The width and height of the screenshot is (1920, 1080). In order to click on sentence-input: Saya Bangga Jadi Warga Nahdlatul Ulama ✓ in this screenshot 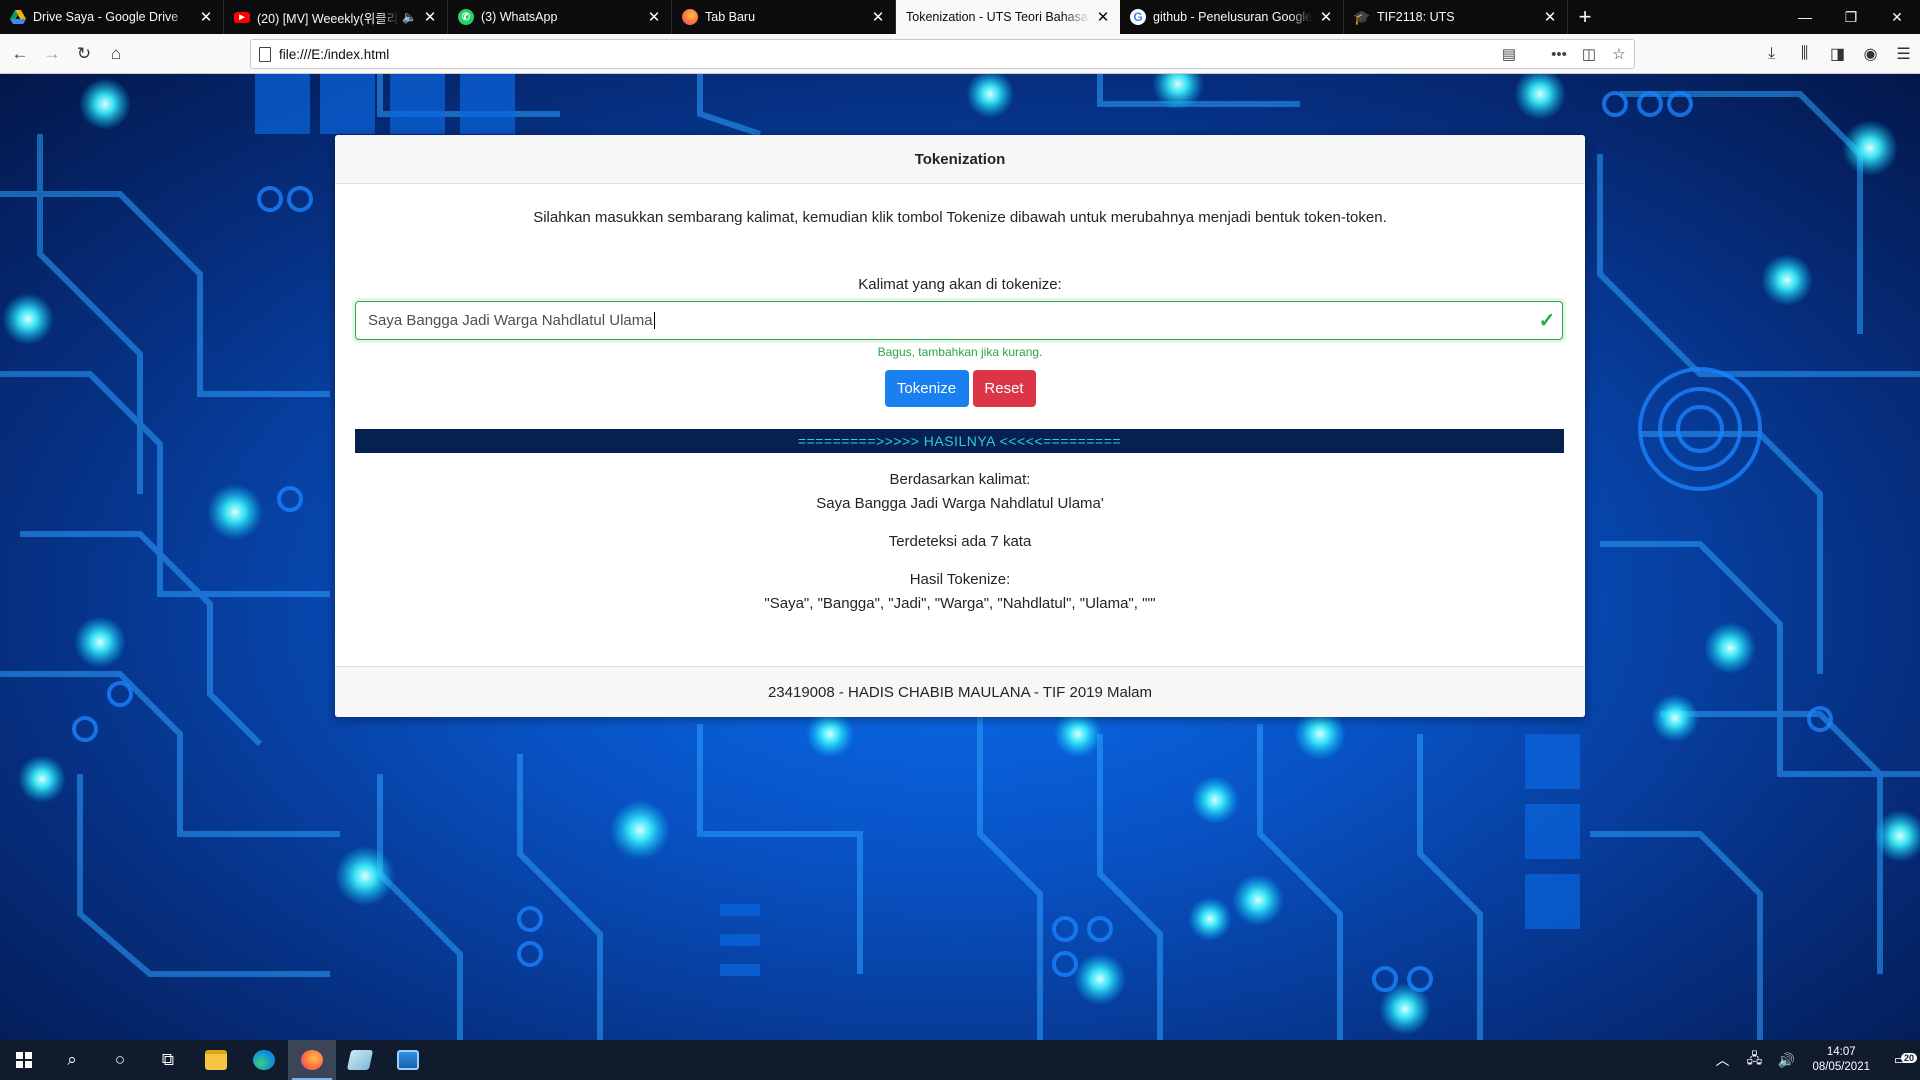, I will do `click(959, 320)`.